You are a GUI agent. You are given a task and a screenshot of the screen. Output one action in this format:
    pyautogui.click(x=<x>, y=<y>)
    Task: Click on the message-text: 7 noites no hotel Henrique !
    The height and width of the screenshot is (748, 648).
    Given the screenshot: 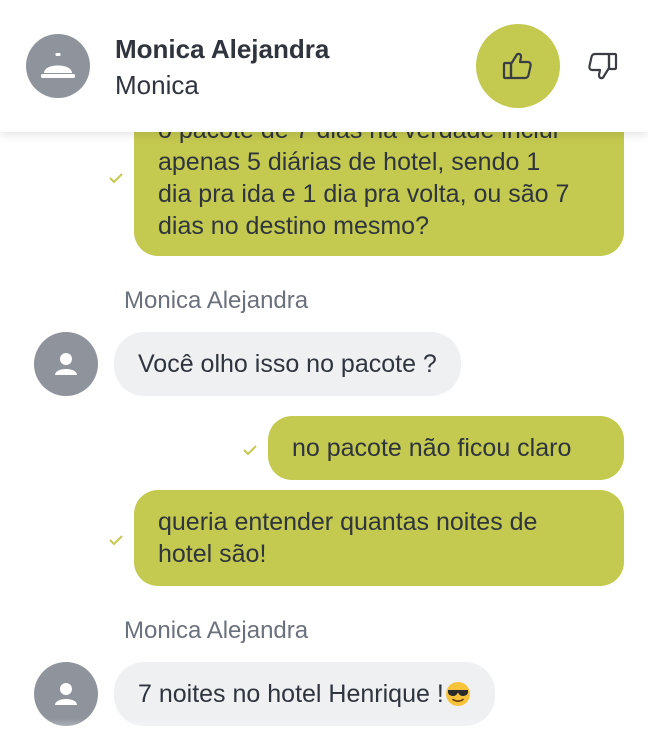 What is the action you would take?
    pyautogui.click(x=291, y=694)
    